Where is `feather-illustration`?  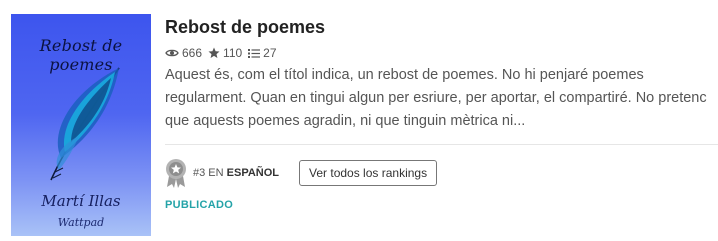
feather-illustration is located at coordinates (85, 124).